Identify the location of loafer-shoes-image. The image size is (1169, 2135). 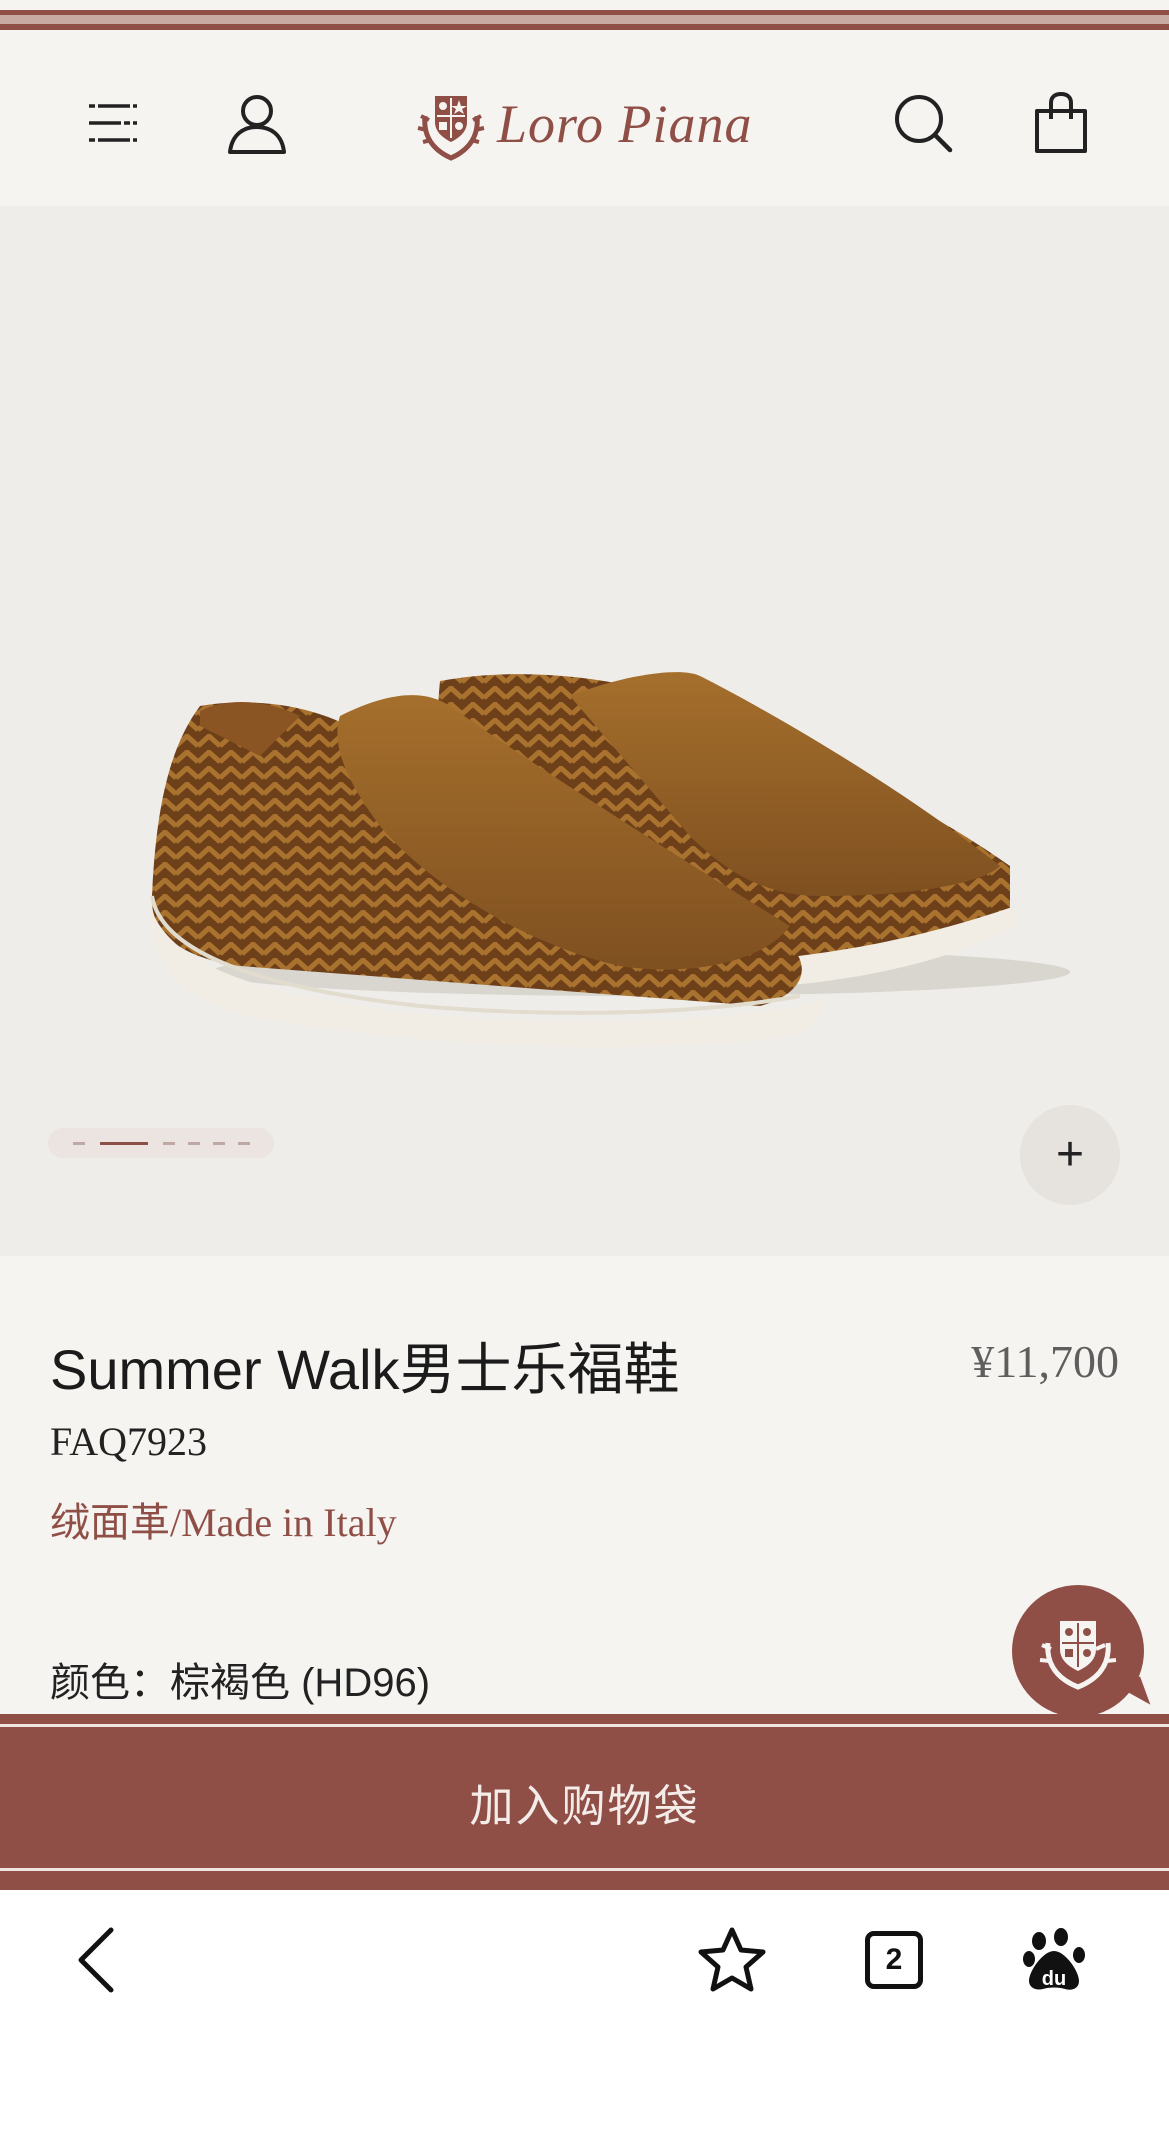
(610, 860).